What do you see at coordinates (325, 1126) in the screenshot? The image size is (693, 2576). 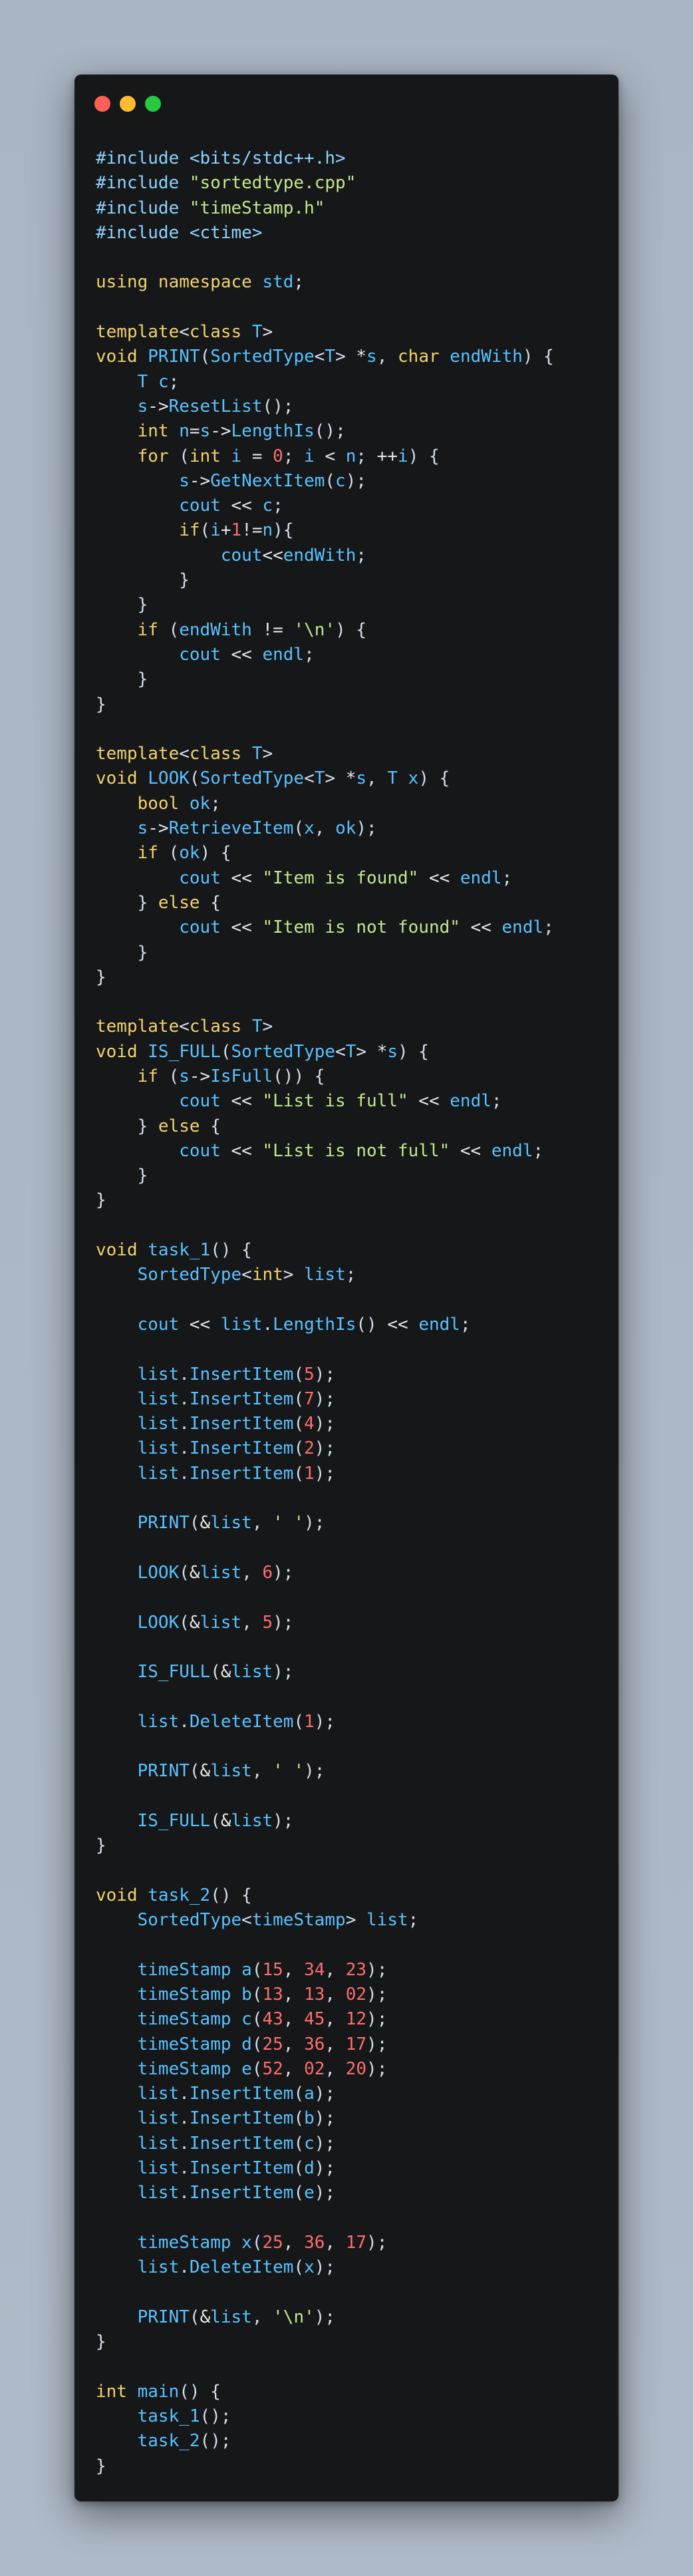 I see `code-line: } else {` at bounding box center [325, 1126].